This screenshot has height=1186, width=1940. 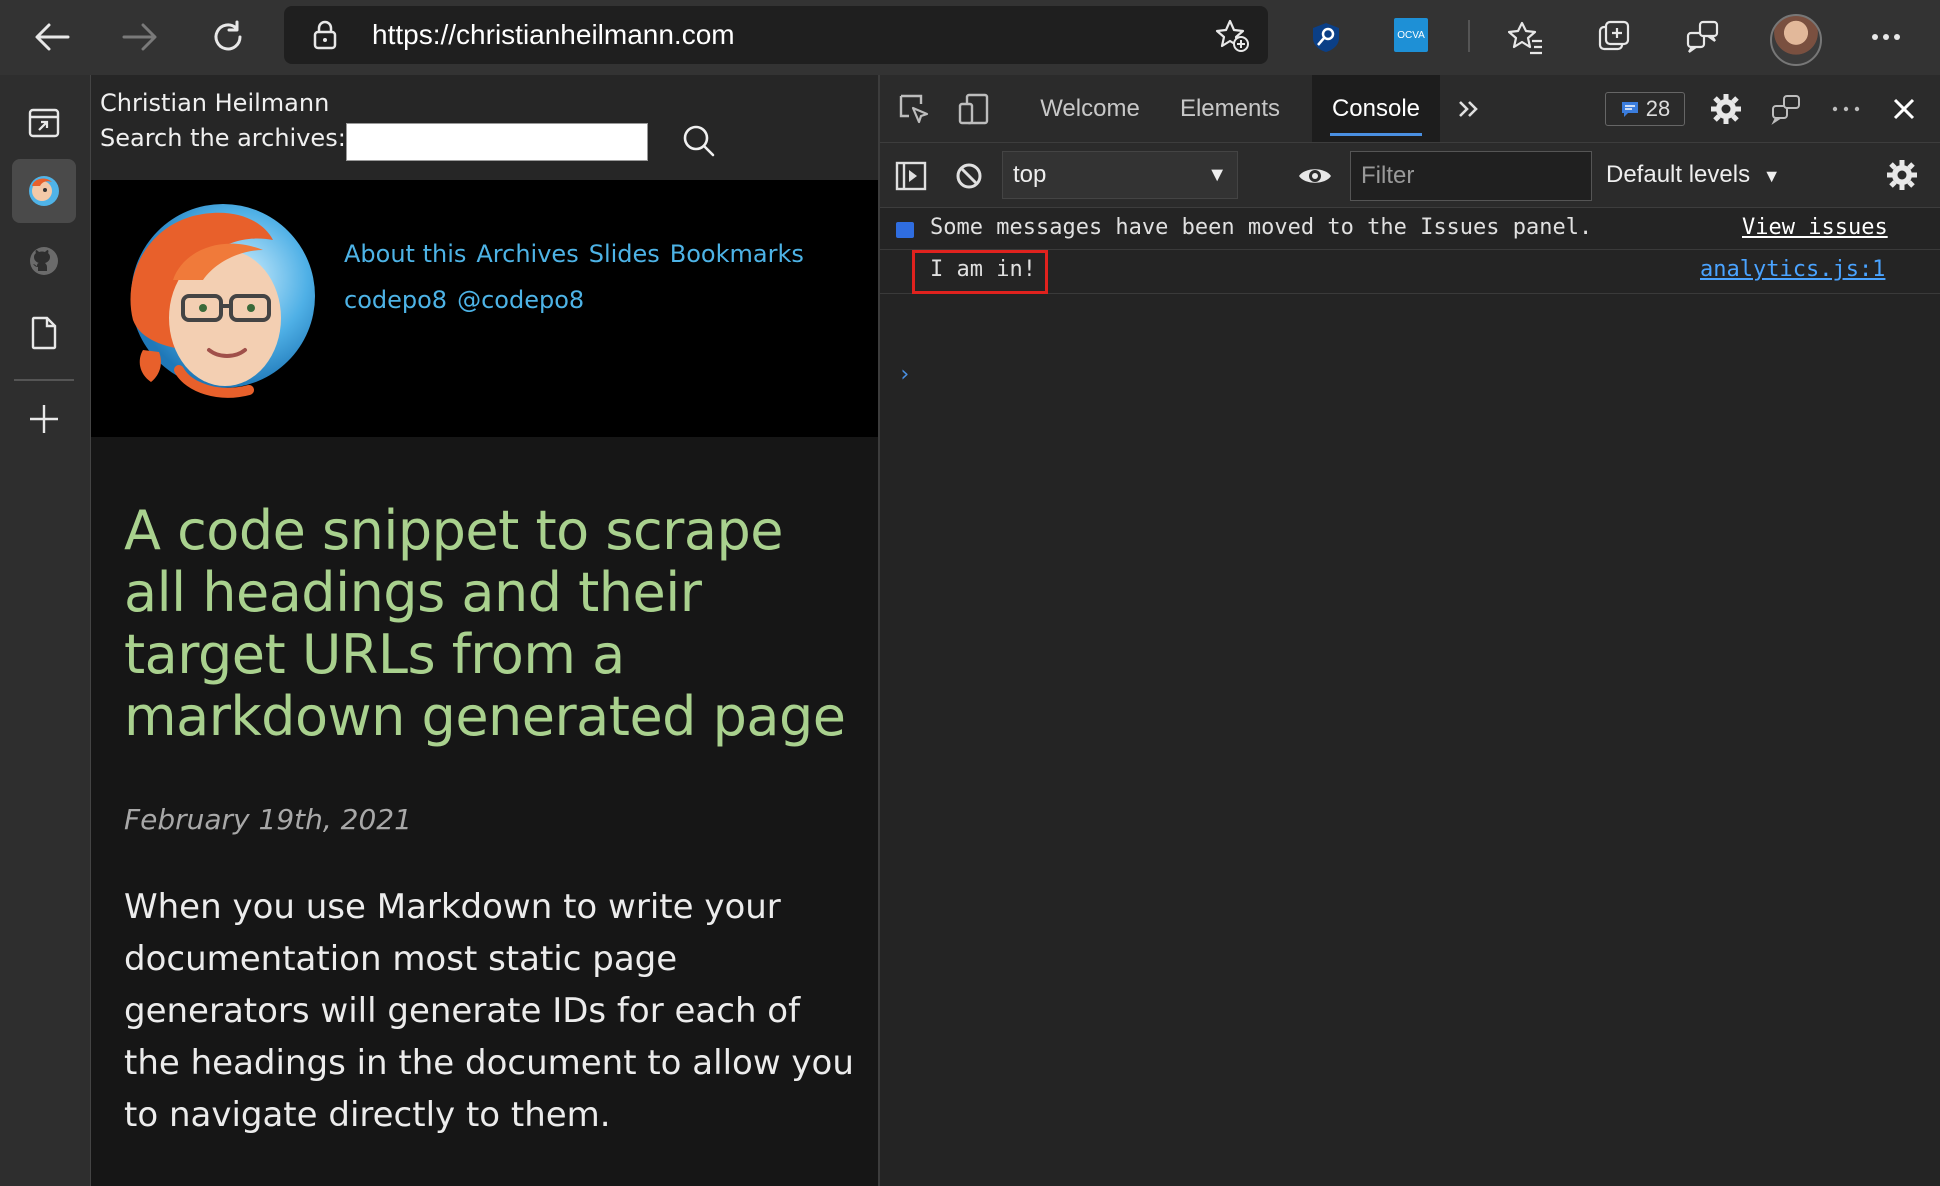 I want to click on site-header: Christian Heilmann Search the archives:, so click(x=484, y=127).